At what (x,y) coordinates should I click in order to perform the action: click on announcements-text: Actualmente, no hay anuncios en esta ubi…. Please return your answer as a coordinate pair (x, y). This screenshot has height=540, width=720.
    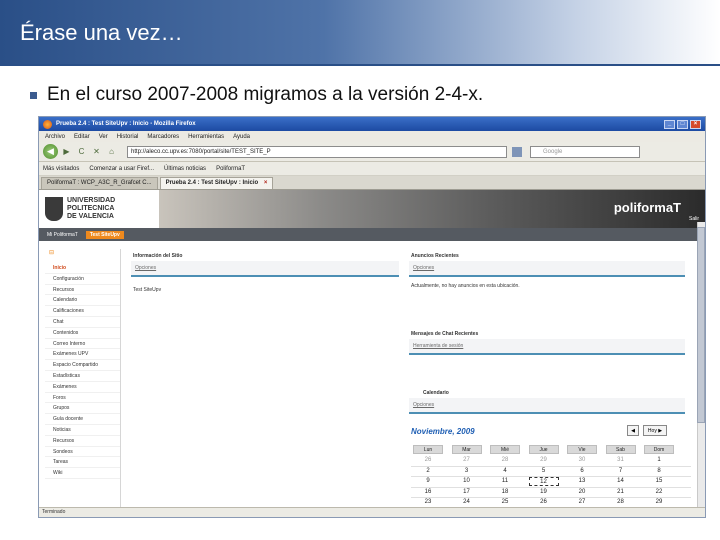
    Looking at the image, I should click on (465, 286).